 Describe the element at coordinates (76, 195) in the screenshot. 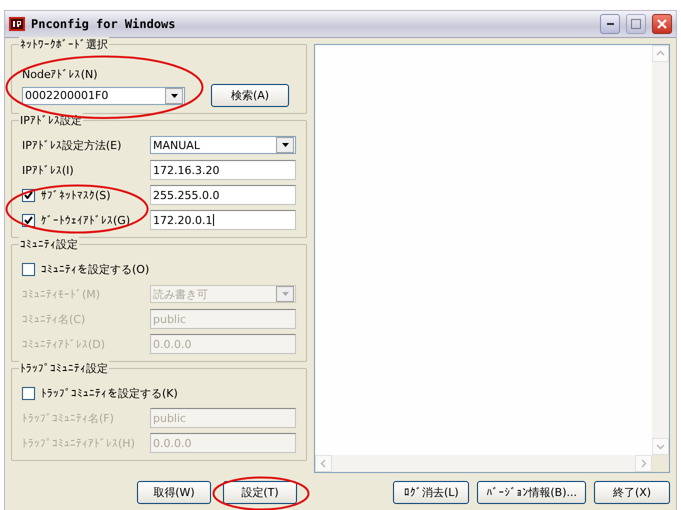

I see `field-label: ｻﾌﾞﾈｯﾄﾏｽｸ(S)` at that location.